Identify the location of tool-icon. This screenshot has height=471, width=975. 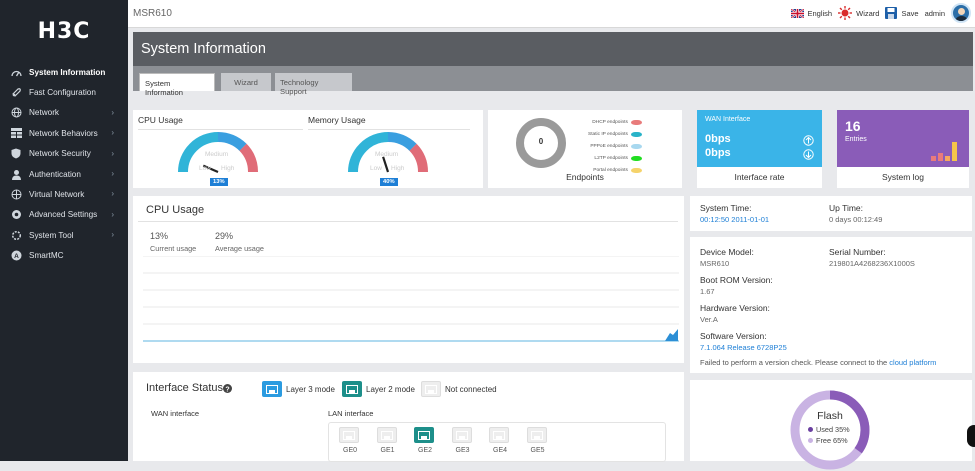
(16, 235).